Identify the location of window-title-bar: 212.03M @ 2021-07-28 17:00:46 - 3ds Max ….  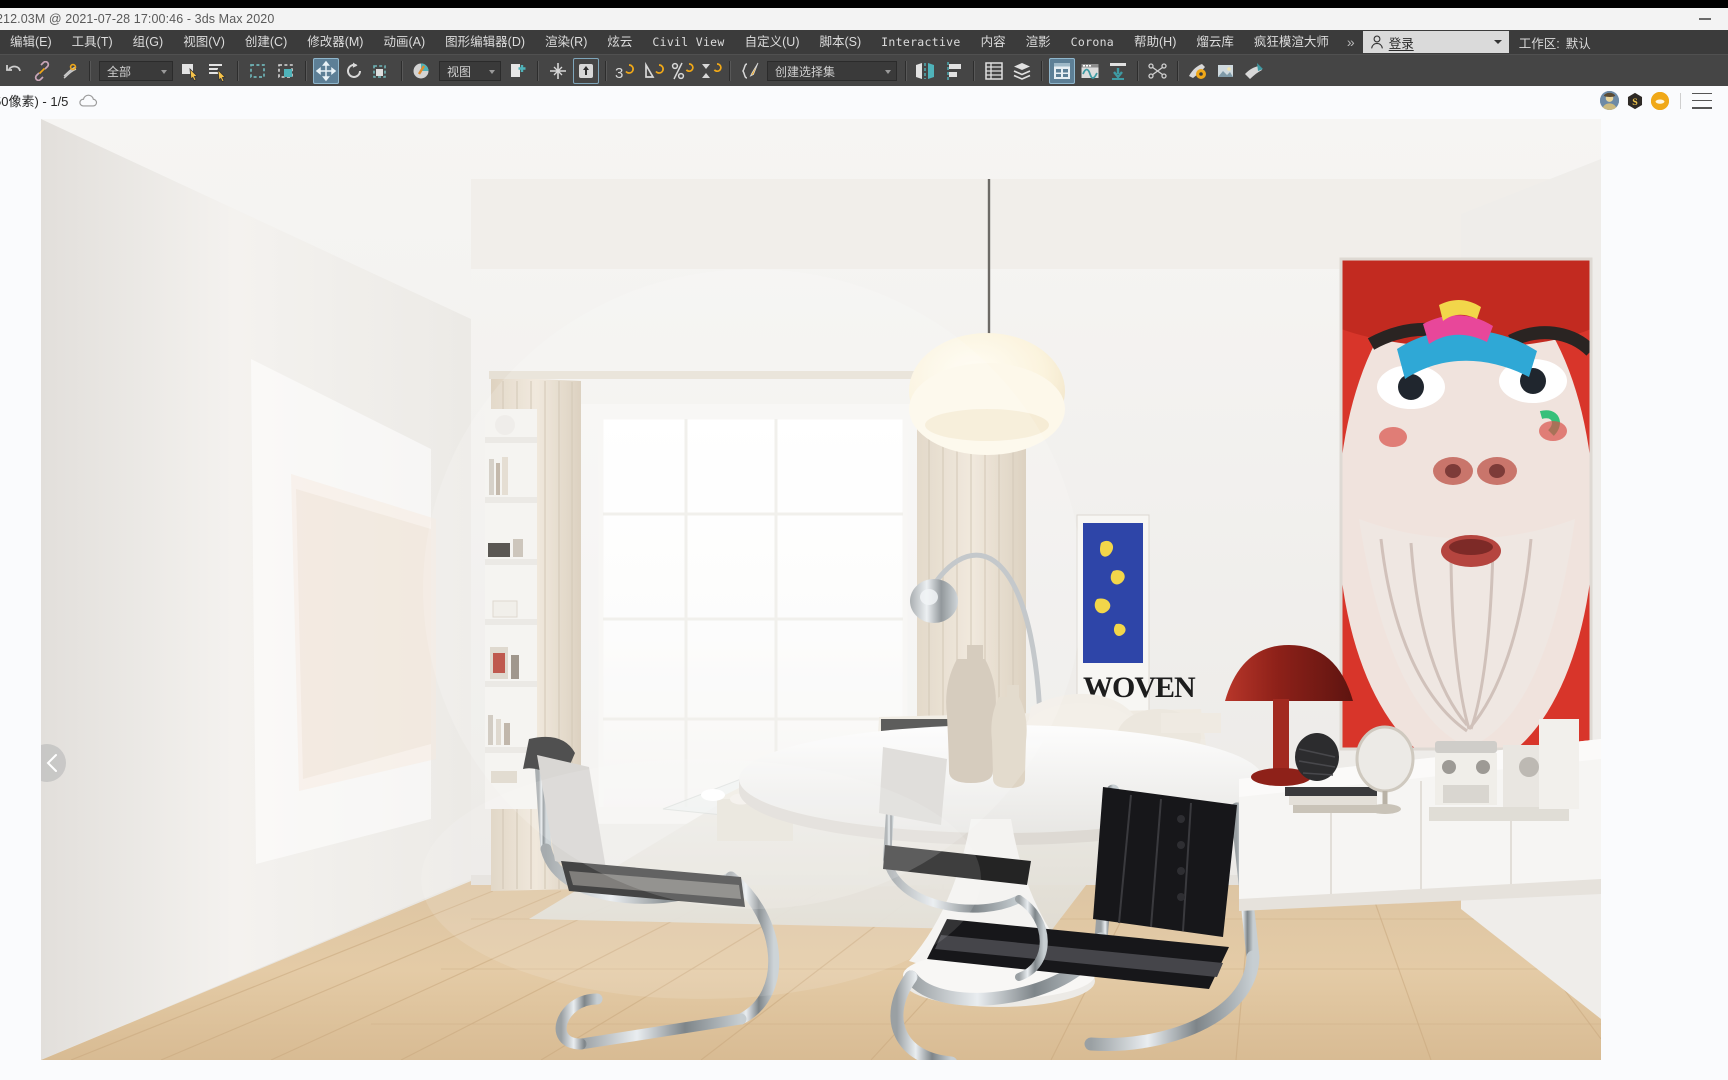
(864, 19).